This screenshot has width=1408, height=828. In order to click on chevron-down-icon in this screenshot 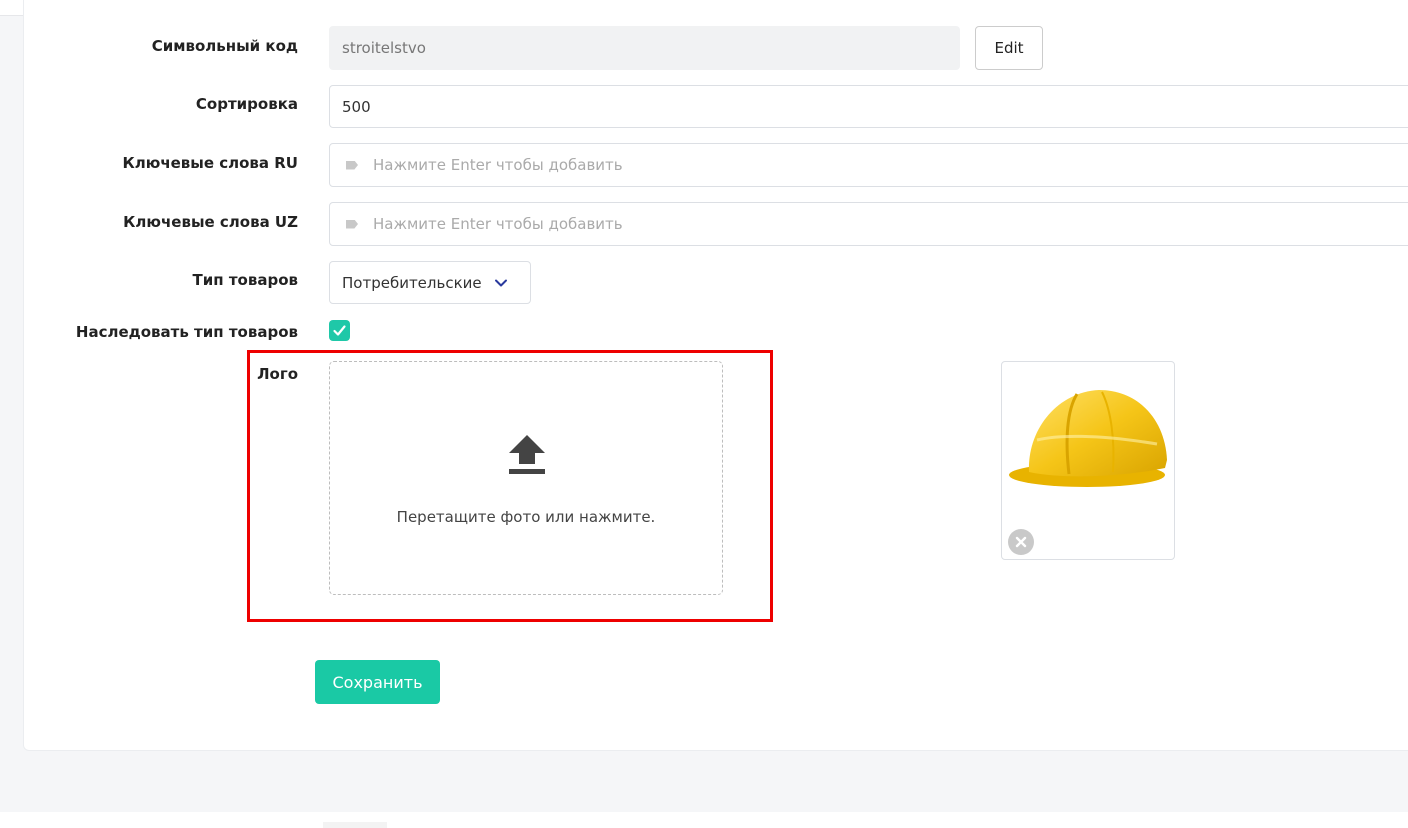, I will do `click(500, 282)`.